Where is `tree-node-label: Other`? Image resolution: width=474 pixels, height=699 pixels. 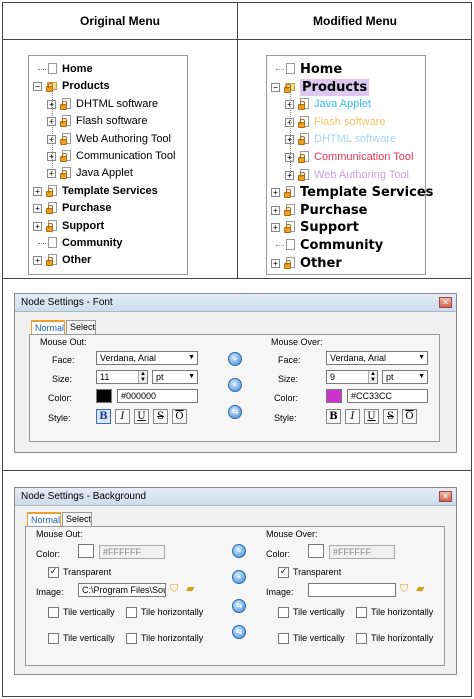
tree-node-label: Other is located at coordinates (321, 263).